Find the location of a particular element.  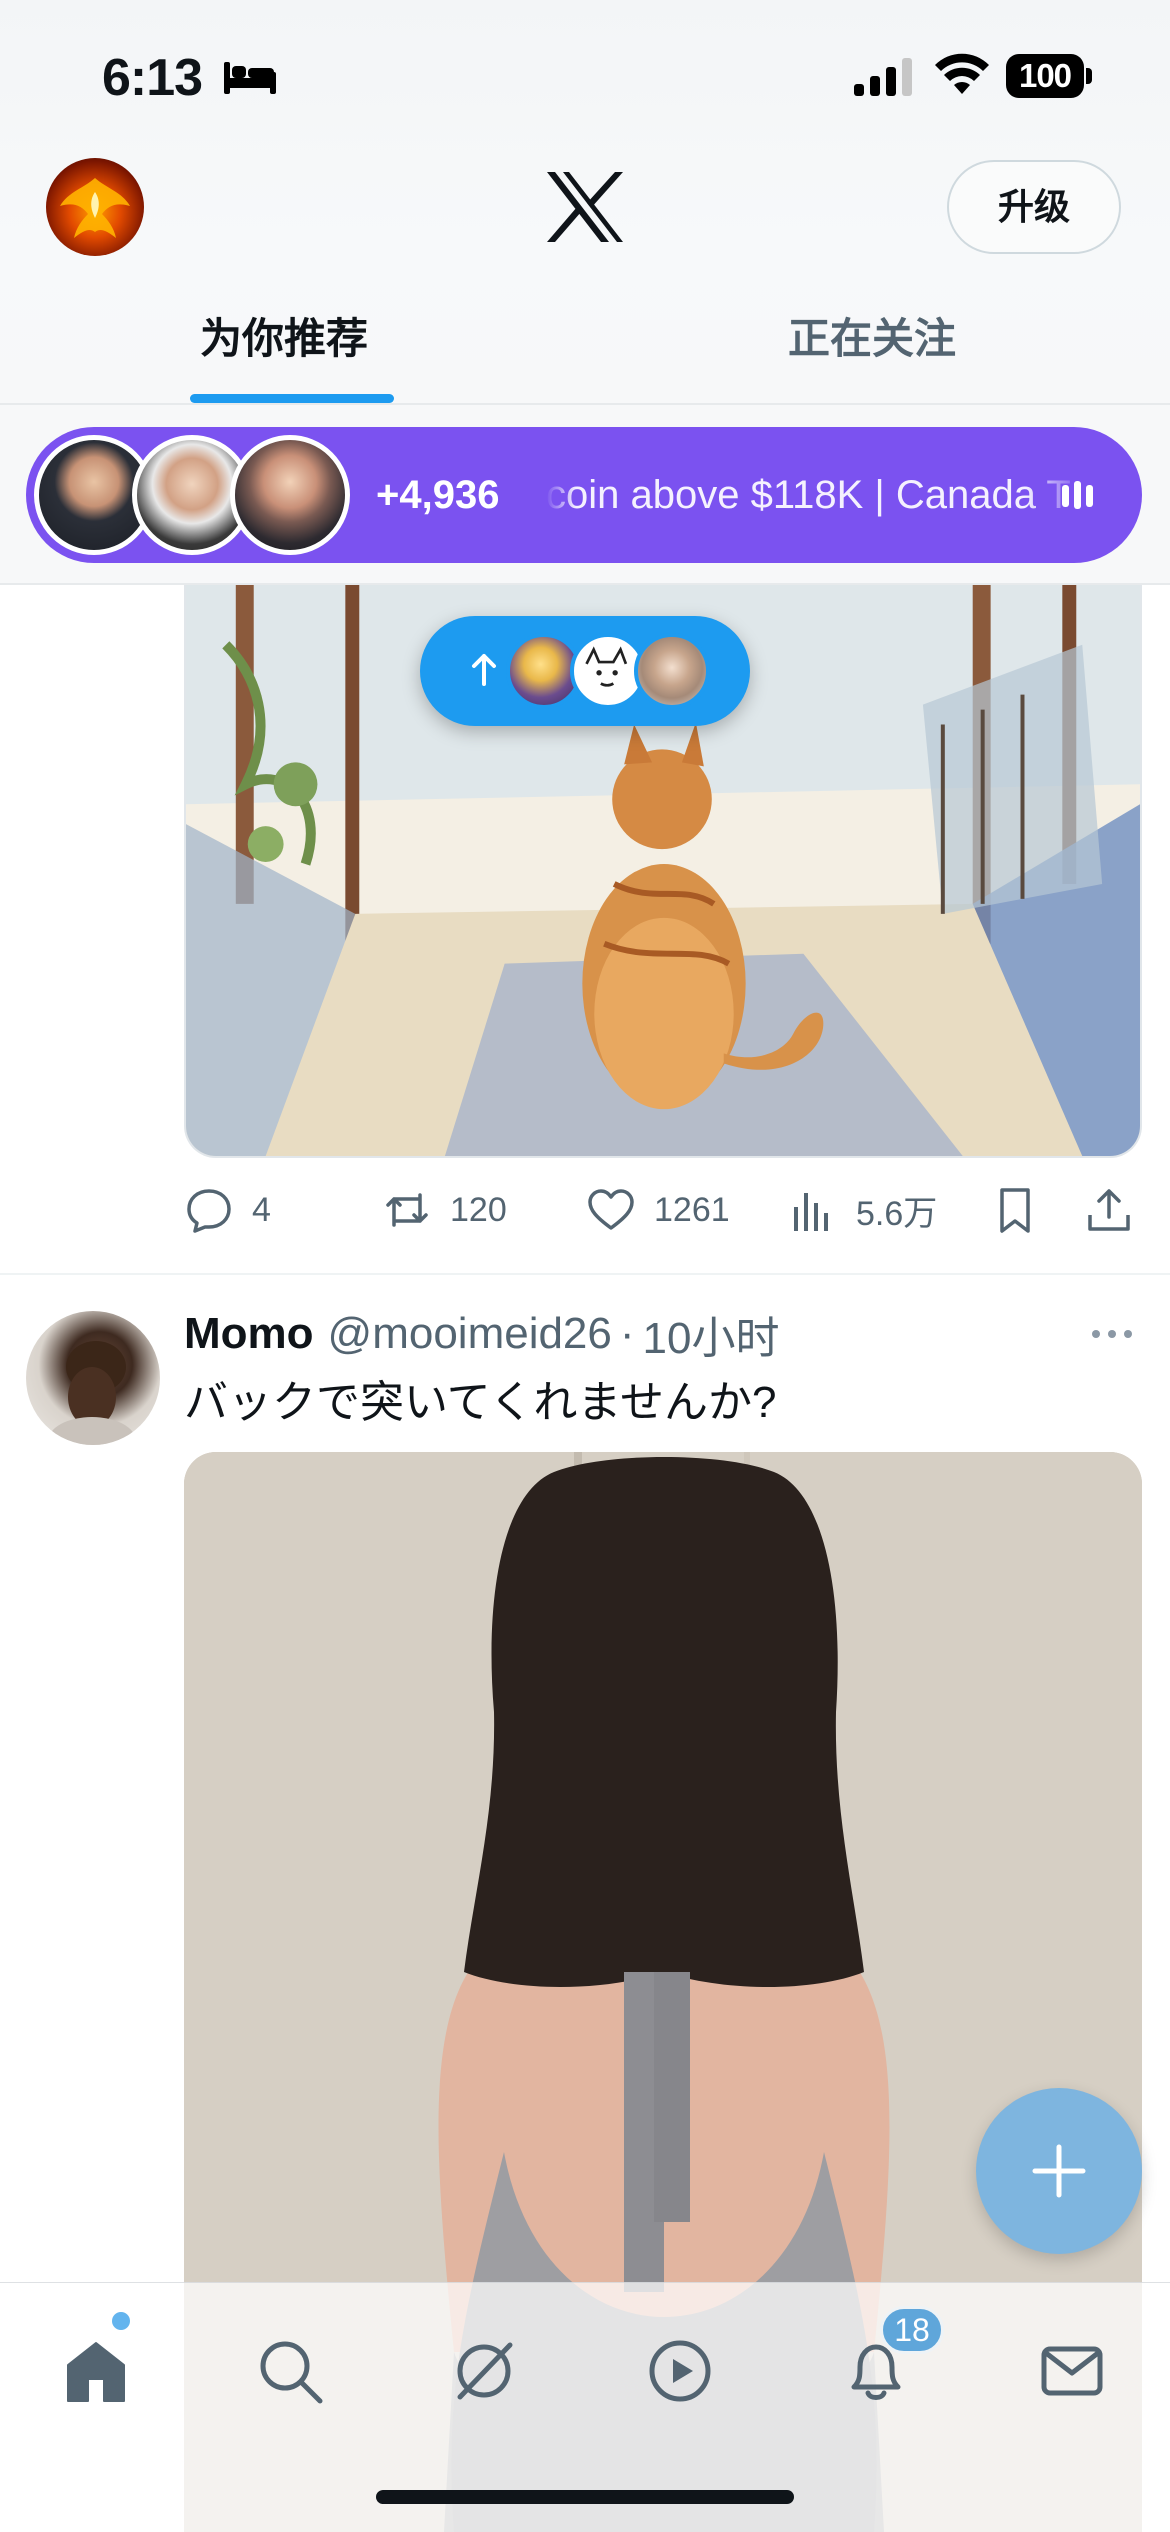

tab-following: 正在关注 is located at coordinates (872, 335).